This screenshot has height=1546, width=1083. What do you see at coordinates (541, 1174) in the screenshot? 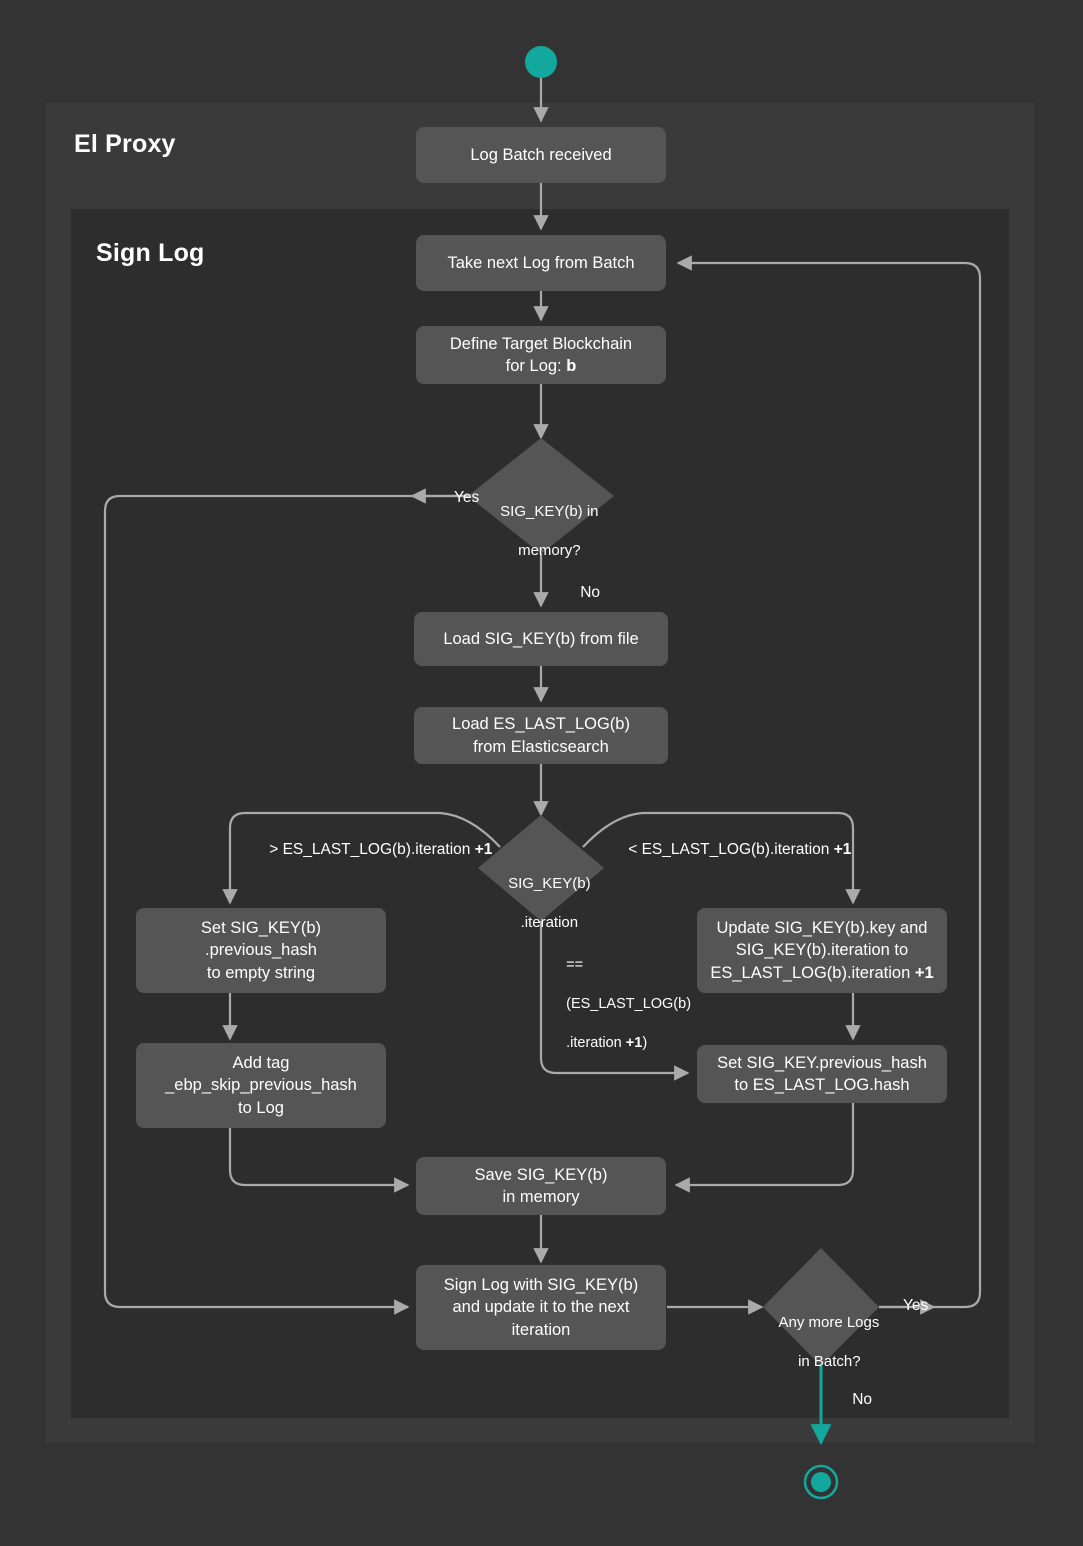
I see `node-save-sig-key-line1: Save SIG_KEY(b)` at bounding box center [541, 1174].